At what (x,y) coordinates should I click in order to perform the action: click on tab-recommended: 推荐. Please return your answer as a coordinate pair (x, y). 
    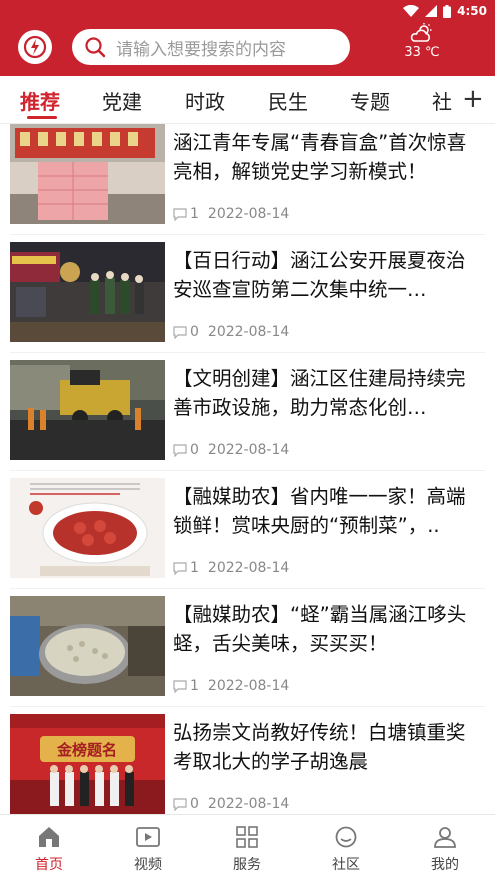
    Looking at the image, I should click on (40, 100).